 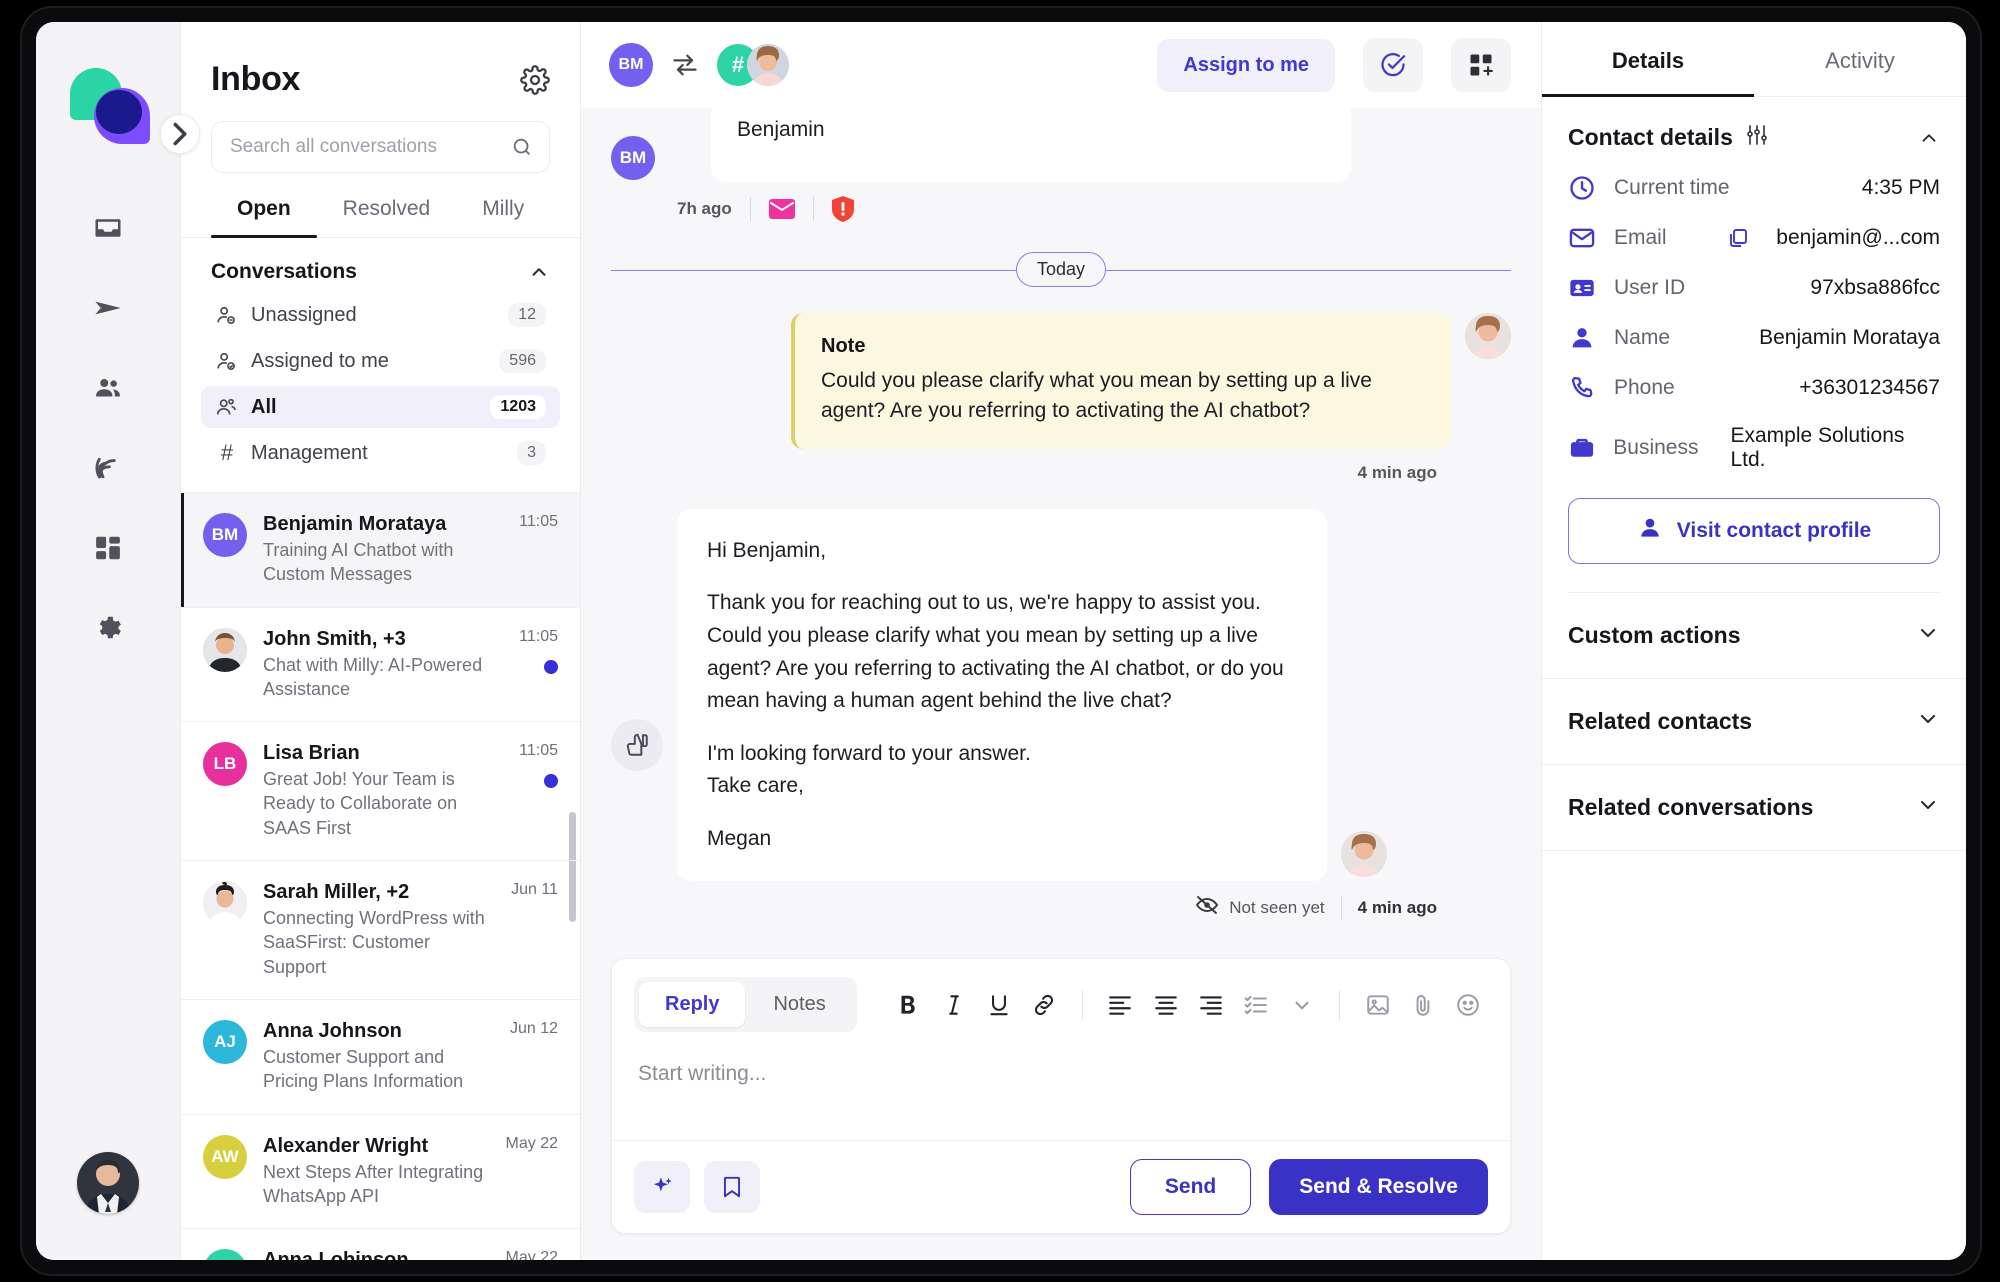 I want to click on conversation-name: Alexander Wright, so click(x=346, y=1145).